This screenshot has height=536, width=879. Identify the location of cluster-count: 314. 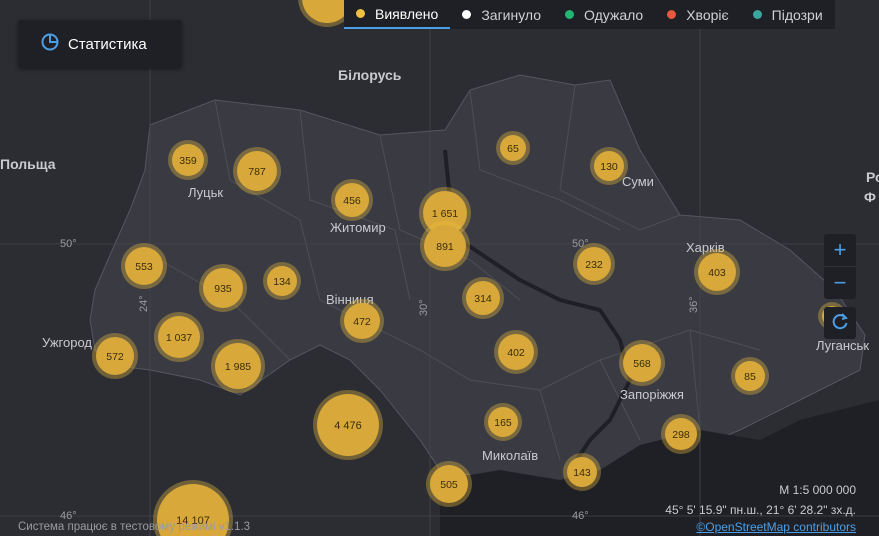
(483, 299).